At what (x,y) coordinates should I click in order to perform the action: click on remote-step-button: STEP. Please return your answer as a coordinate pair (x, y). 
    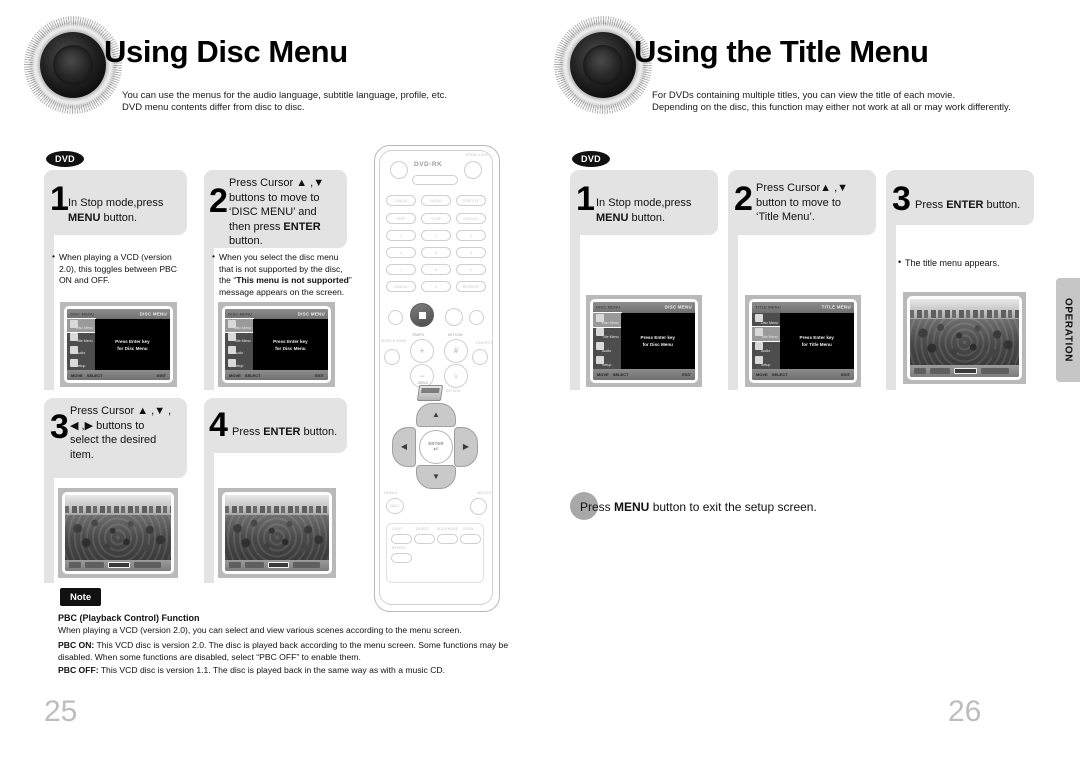
    Looking at the image, I should click on (401, 218).